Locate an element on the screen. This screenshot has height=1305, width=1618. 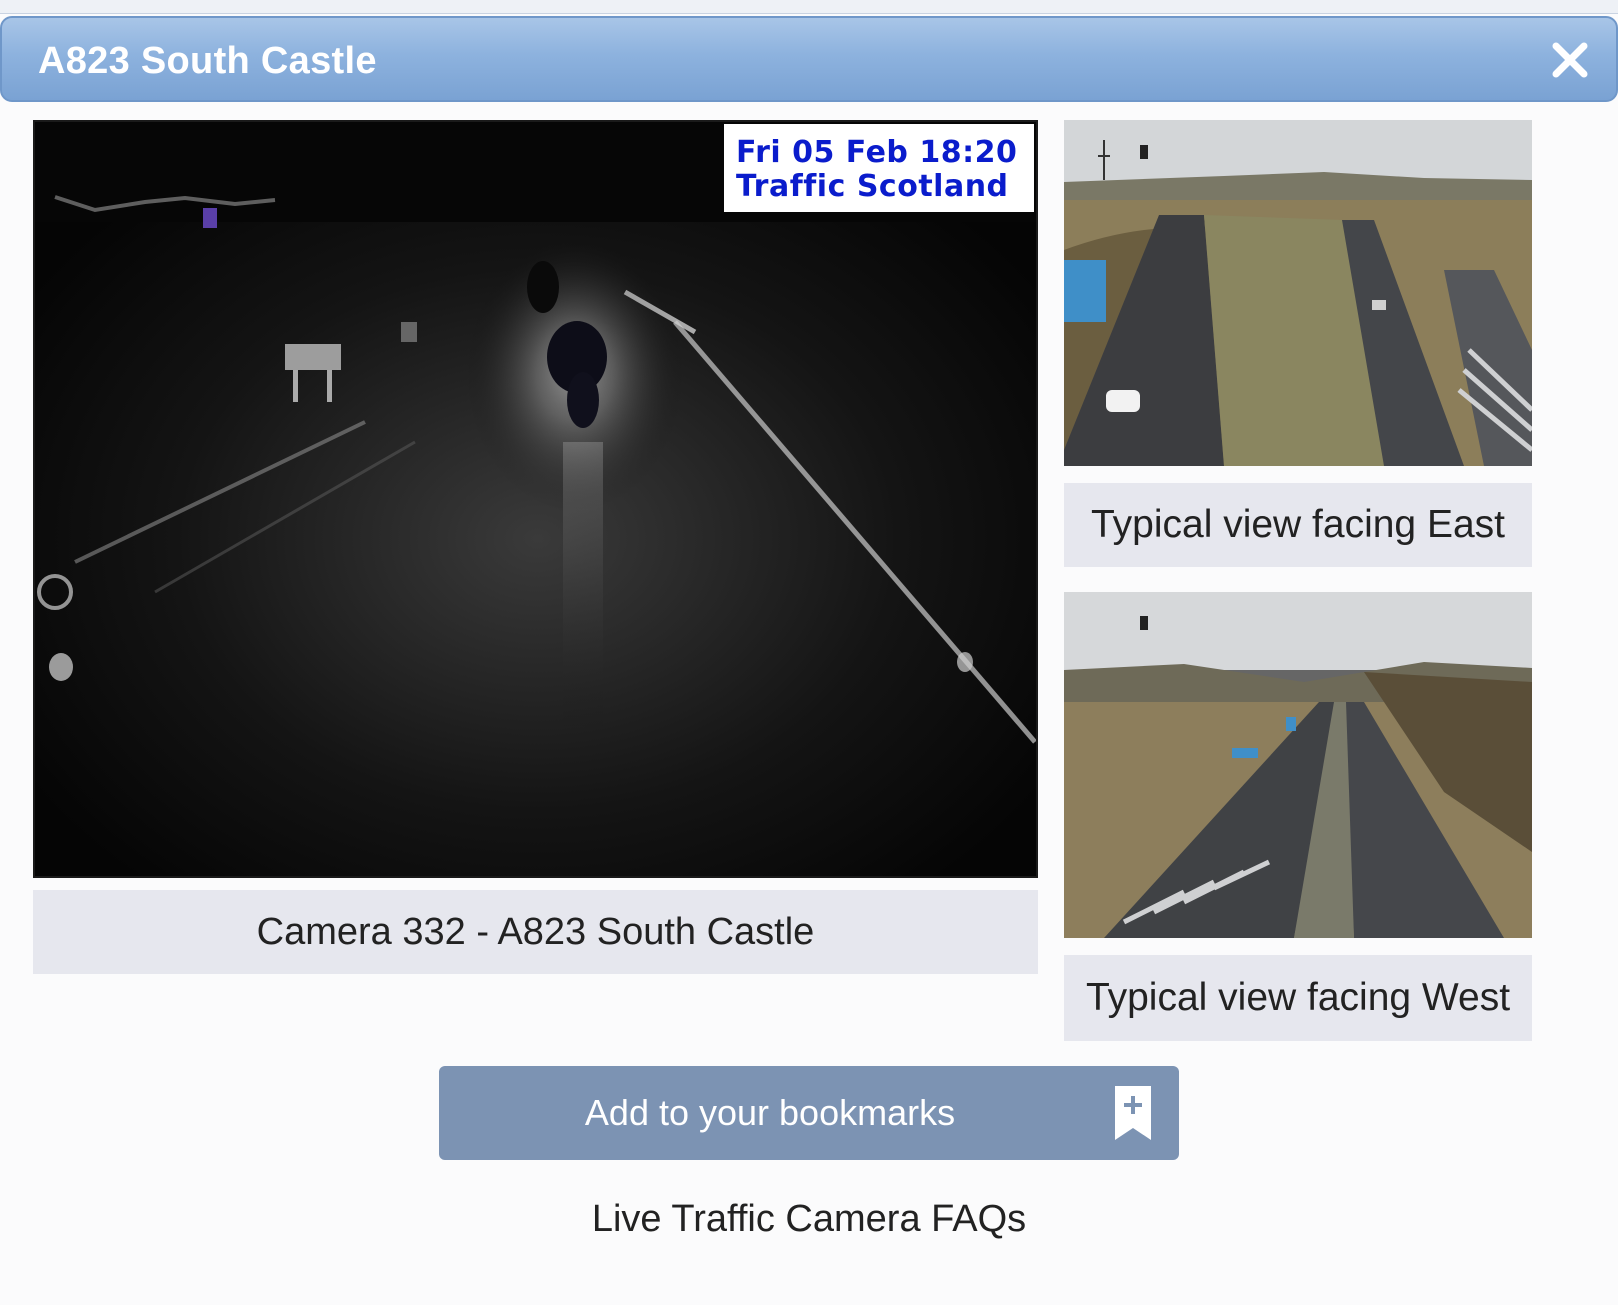
camera-timestamp-source: Traffic Scotland is located at coordinates (872, 186).